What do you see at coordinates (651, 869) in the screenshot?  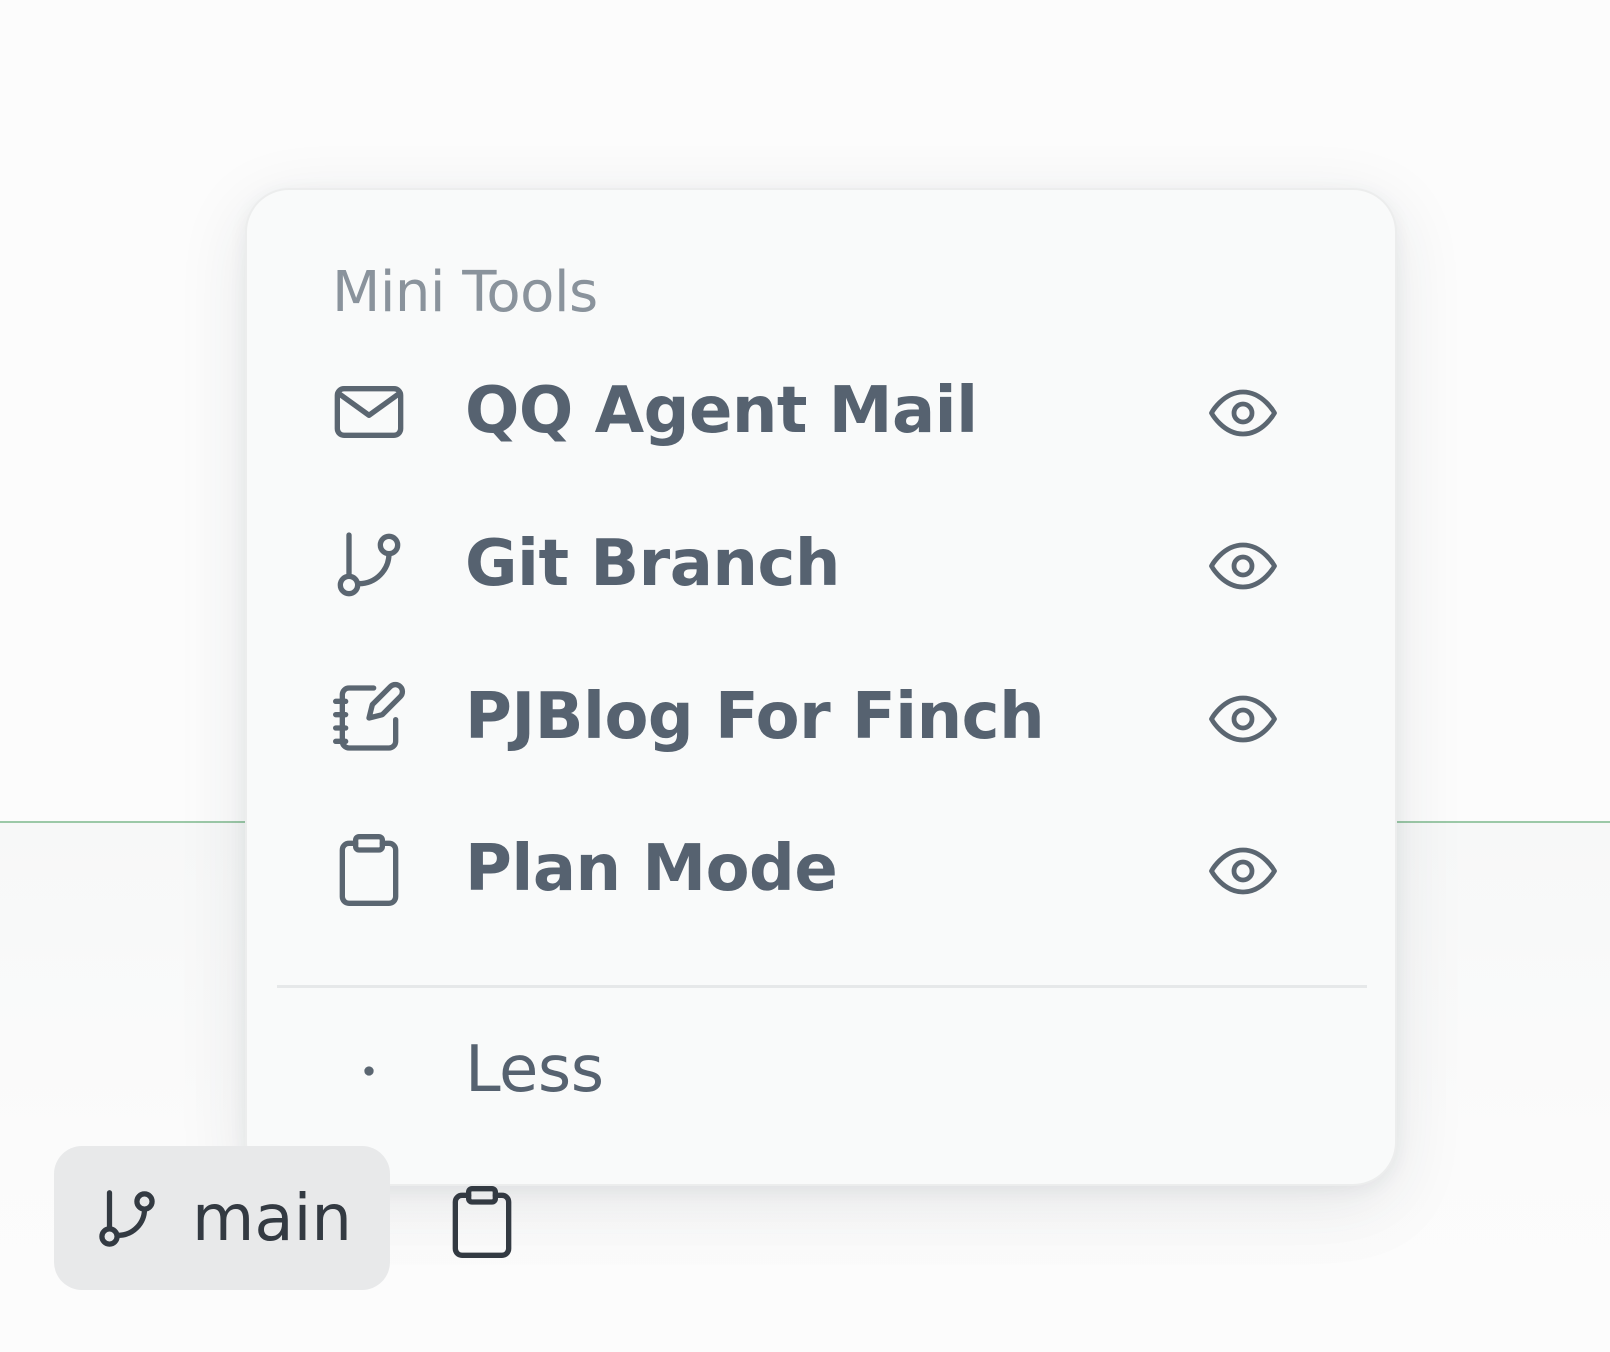 I see `menu-item-label: Plan Mode` at bounding box center [651, 869].